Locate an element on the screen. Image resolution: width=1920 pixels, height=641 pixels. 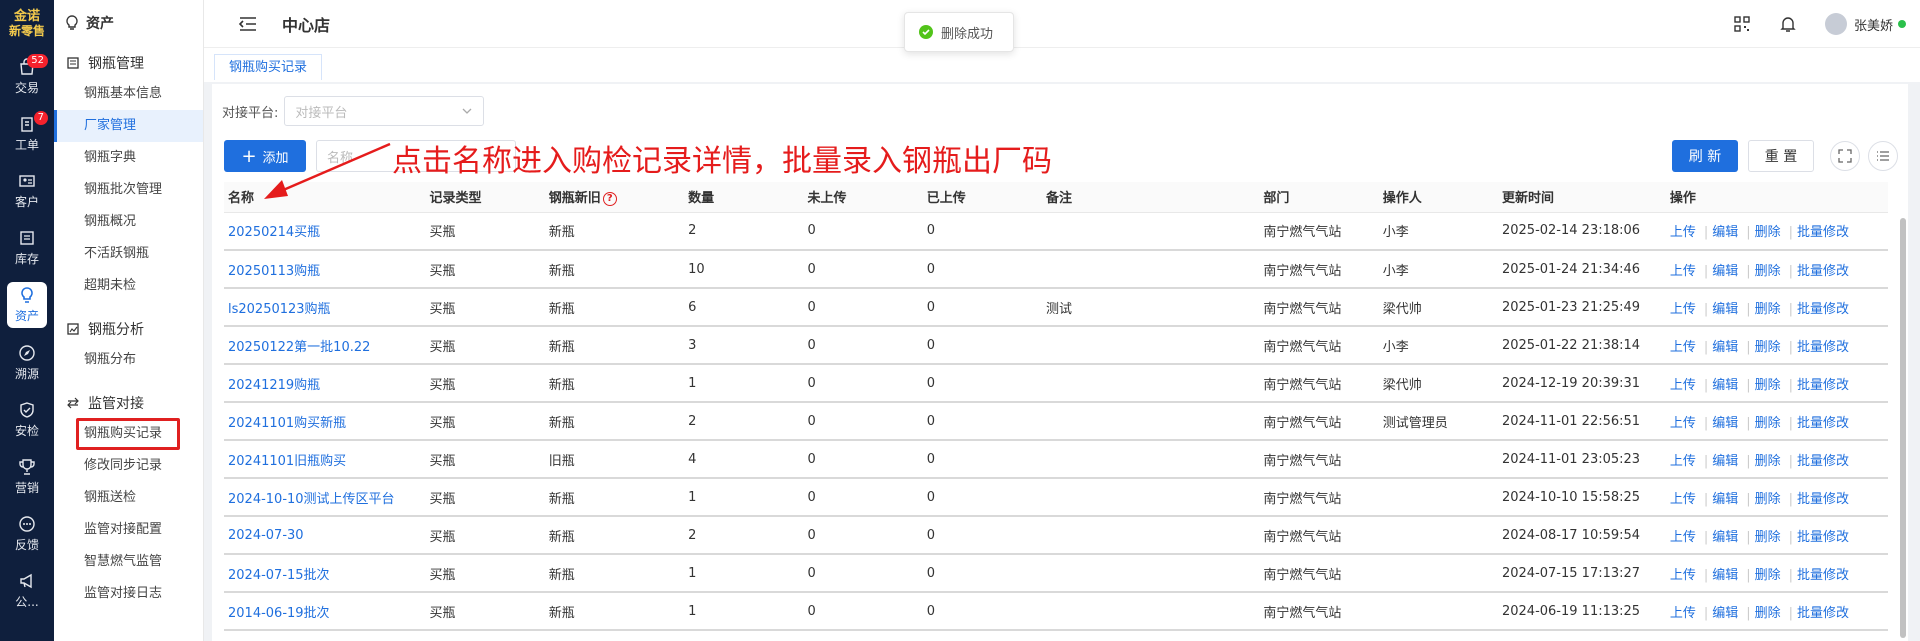
menu-item: 智慧燃气监管 is located at coordinates (128, 562).